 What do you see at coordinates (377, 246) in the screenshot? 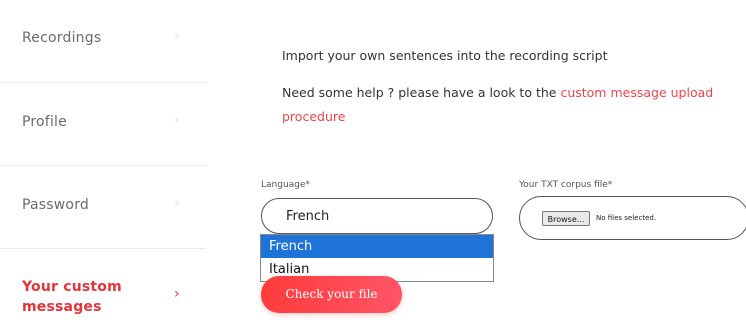
I see `language-option-french: French` at bounding box center [377, 246].